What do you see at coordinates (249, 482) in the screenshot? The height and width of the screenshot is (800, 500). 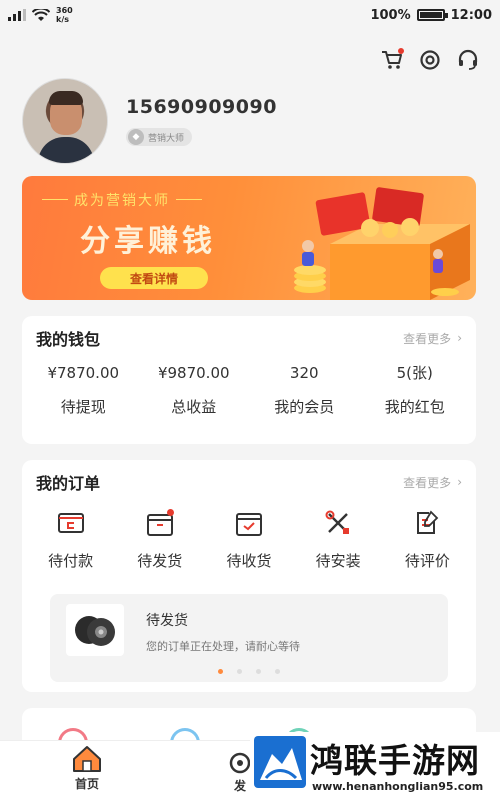 I see `orders-header: 我的订单 查看更多 ›` at bounding box center [249, 482].